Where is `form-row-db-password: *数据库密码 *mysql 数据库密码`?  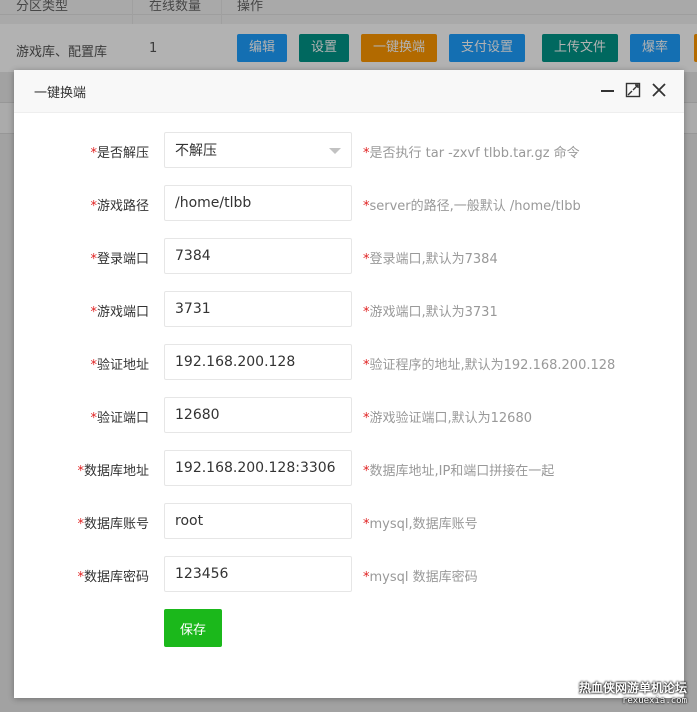 form-row-db-password: *数据库密码 *mysql 数据库密码 is located at coordinates (349, 575).